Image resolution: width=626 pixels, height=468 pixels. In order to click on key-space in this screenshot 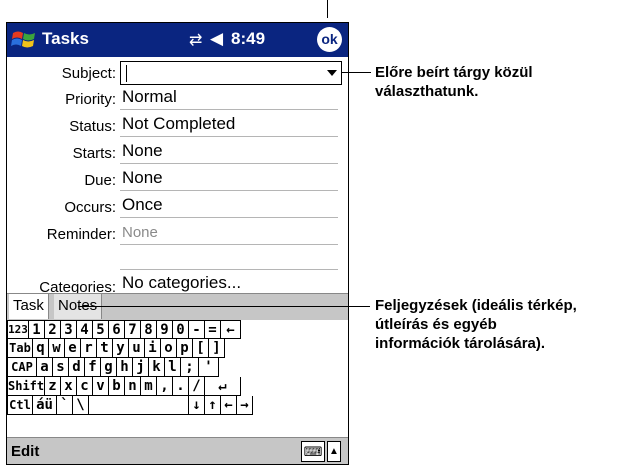, I will do `click(139, 405)`.